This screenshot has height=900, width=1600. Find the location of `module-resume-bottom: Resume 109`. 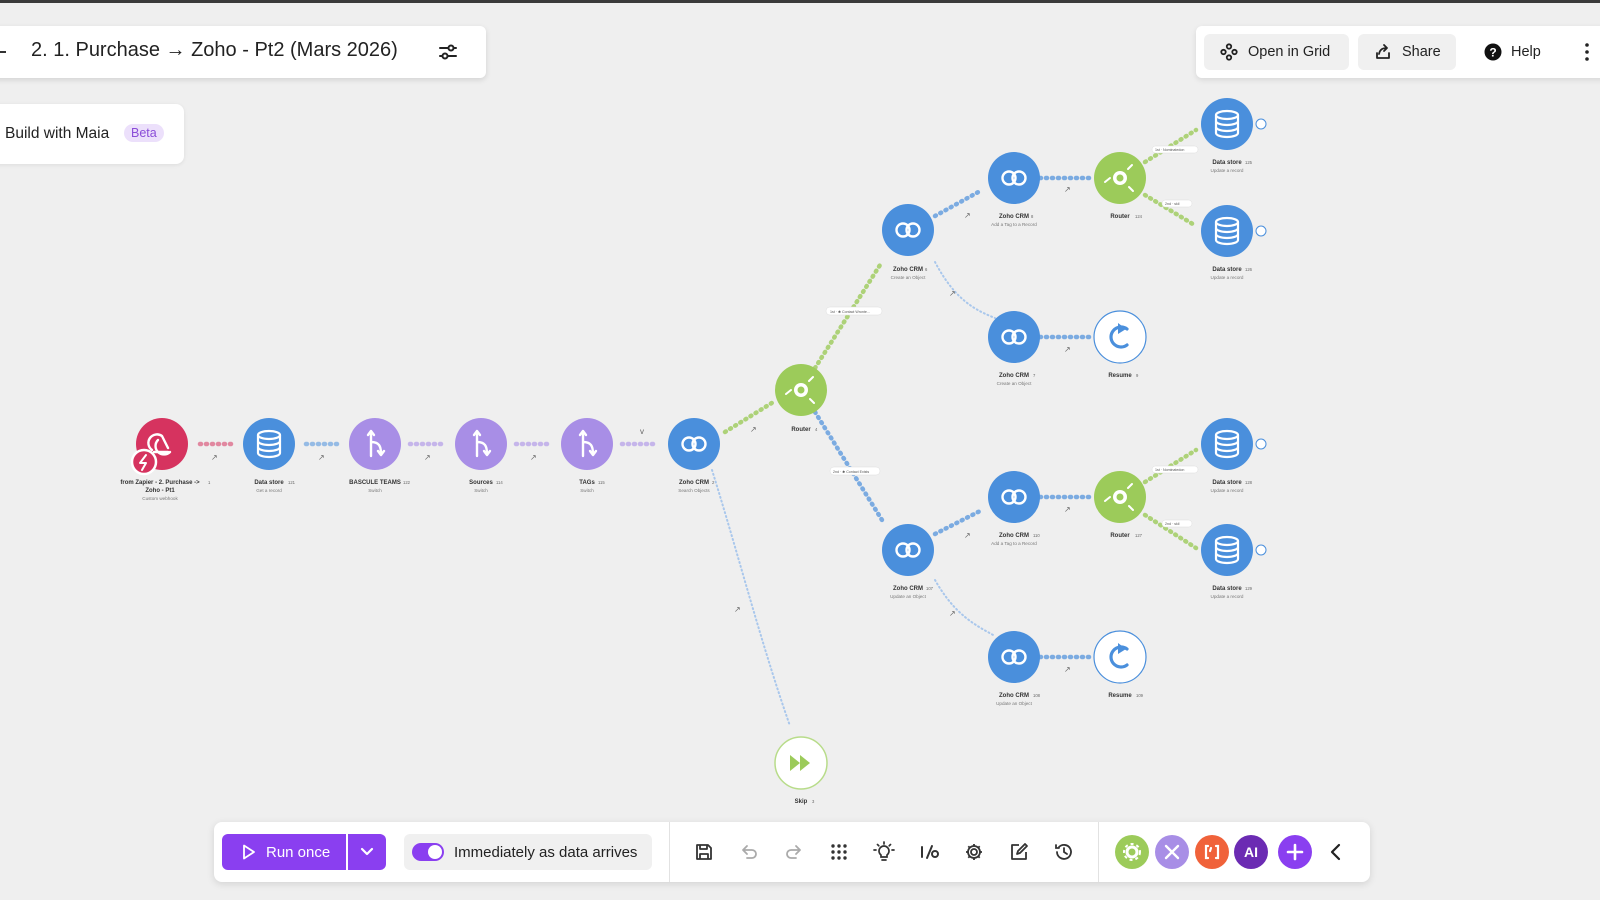

module-resume-bottom: Resume 109 is located at coordinates (1120, 664).